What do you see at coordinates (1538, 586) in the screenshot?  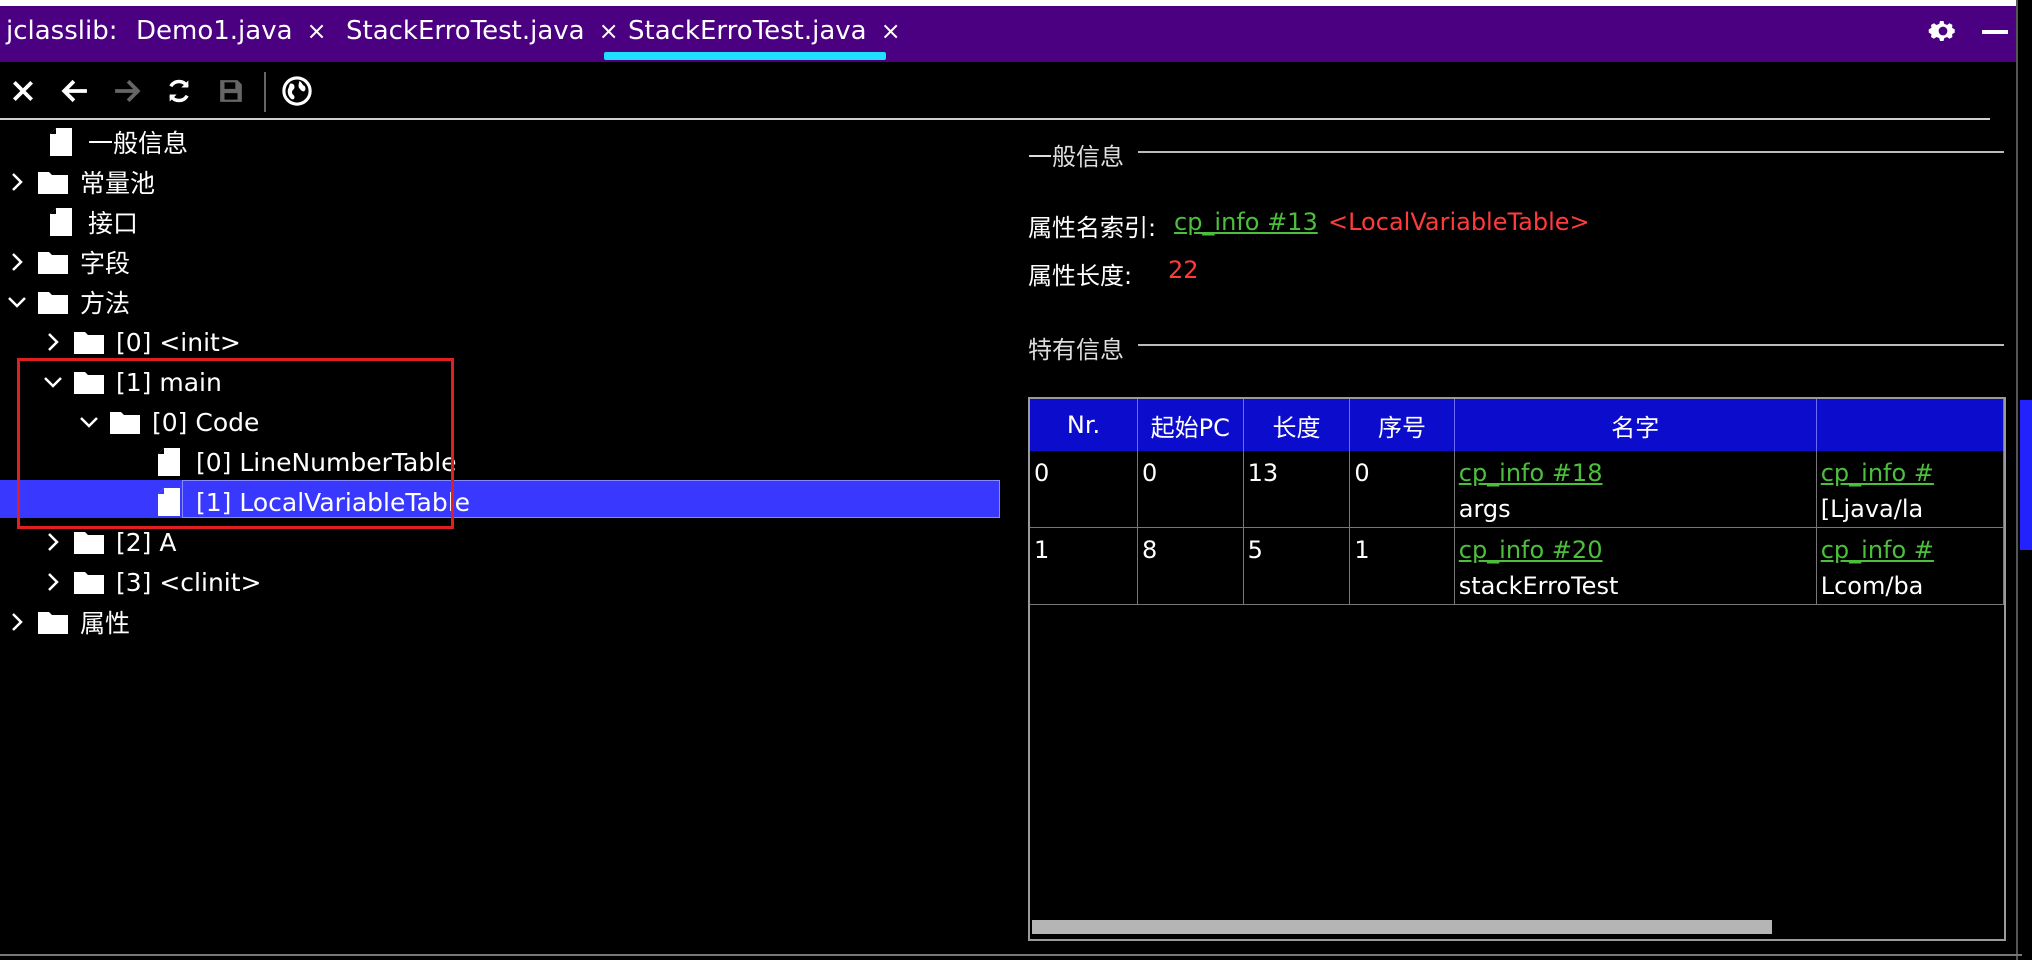 I see `name-value: stackErroTest` at bounding box center [1538, 586].